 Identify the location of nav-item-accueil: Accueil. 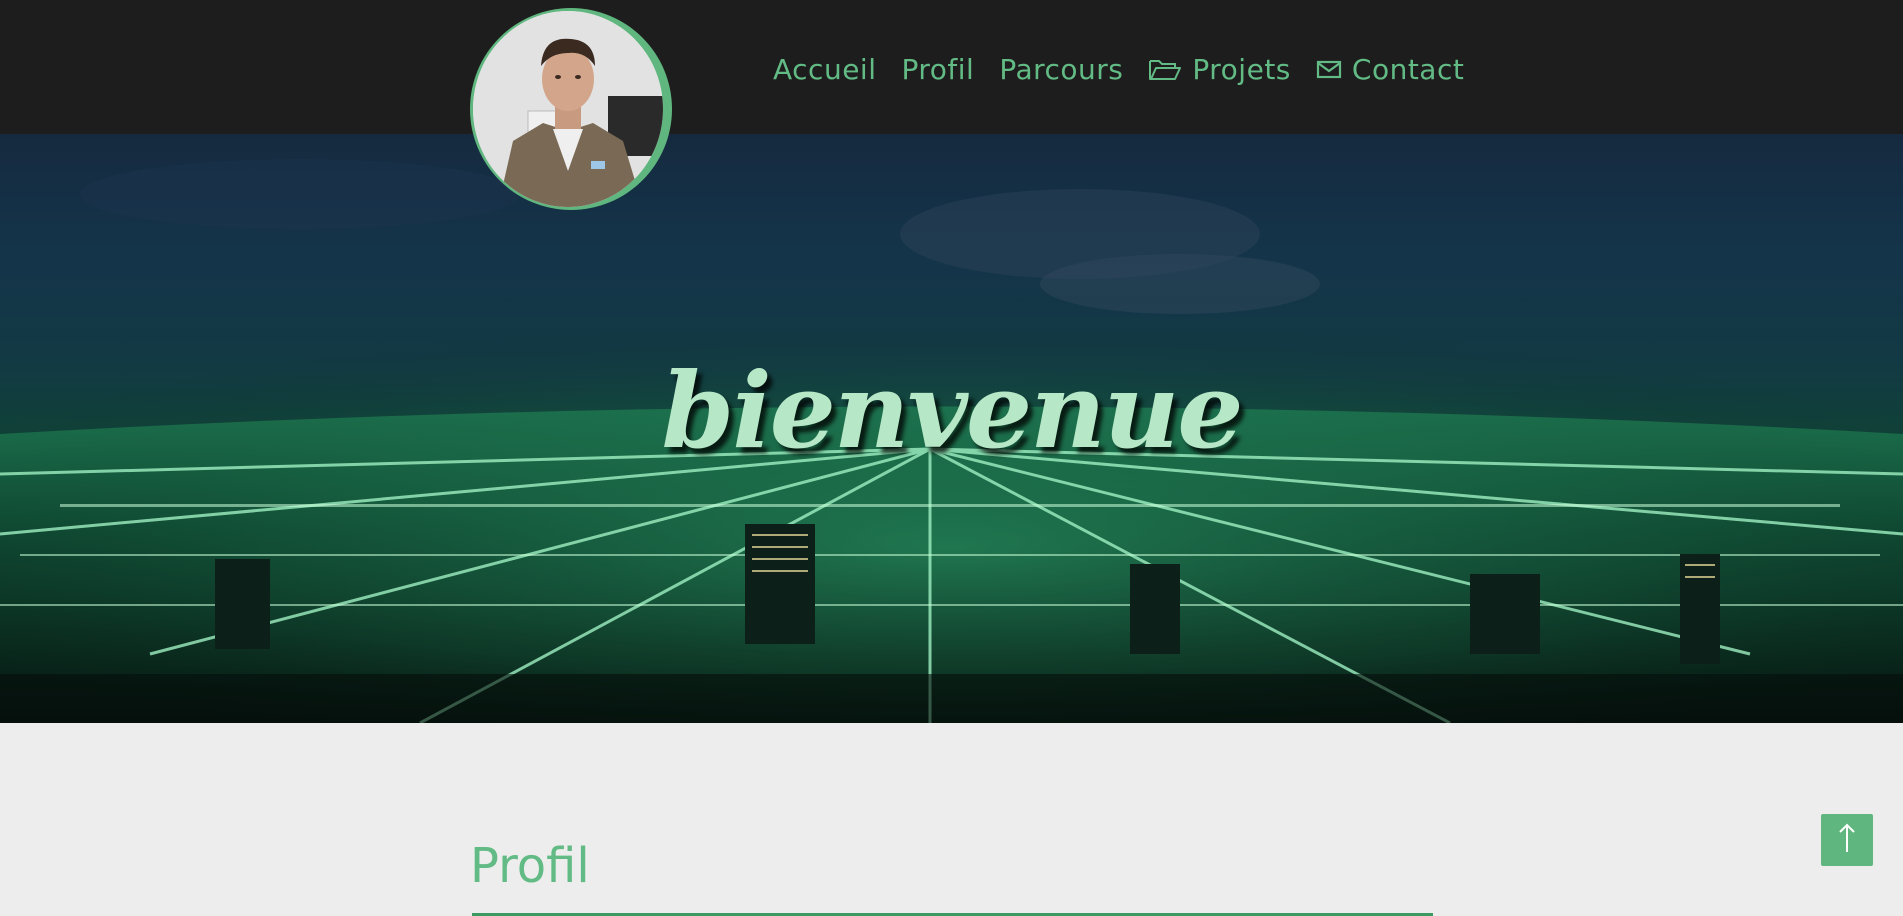
(824, 70).